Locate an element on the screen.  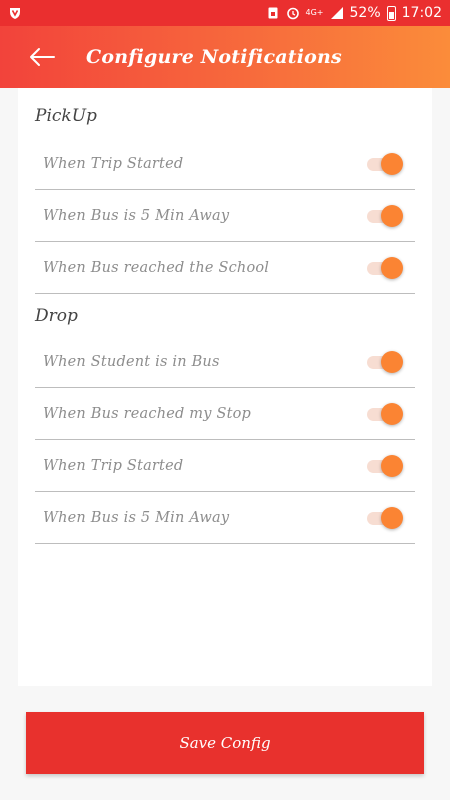
status-right: 4G+ 52% 17:02 is located at coordinates (354, 13).